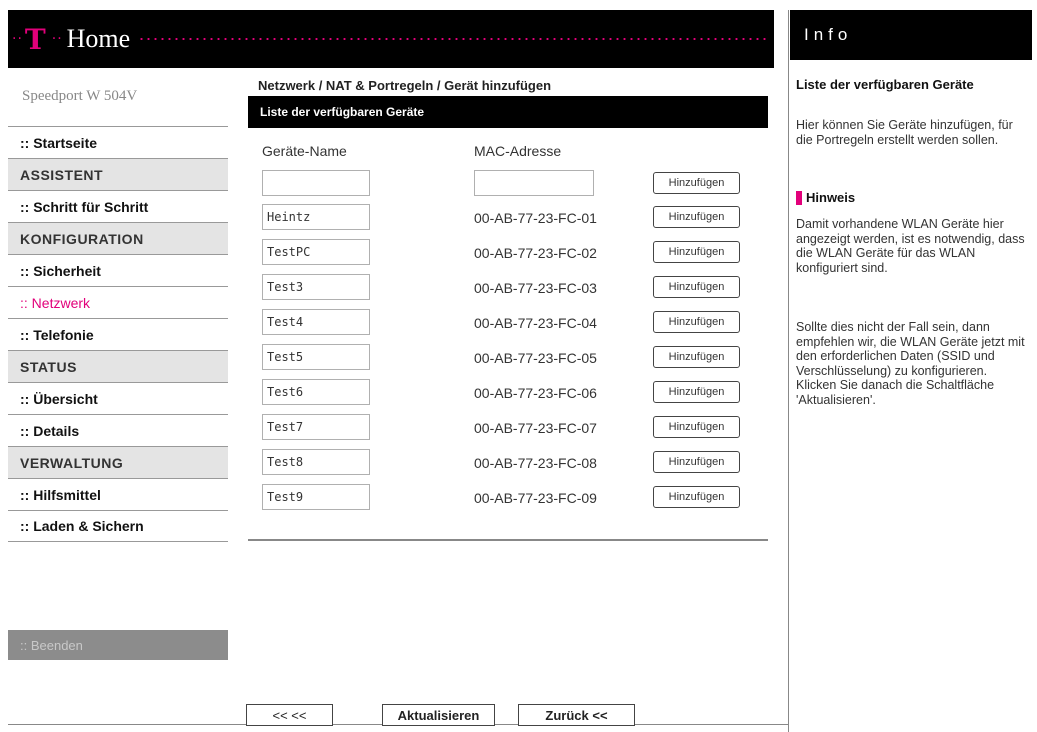 The width and height of the screenshot is (1037, 732). What do you see at coordinates (535, 428) in the screenshot?
I see `mac-address: 00-AB-77-23-FC-07` at bounding box center [535, 428].